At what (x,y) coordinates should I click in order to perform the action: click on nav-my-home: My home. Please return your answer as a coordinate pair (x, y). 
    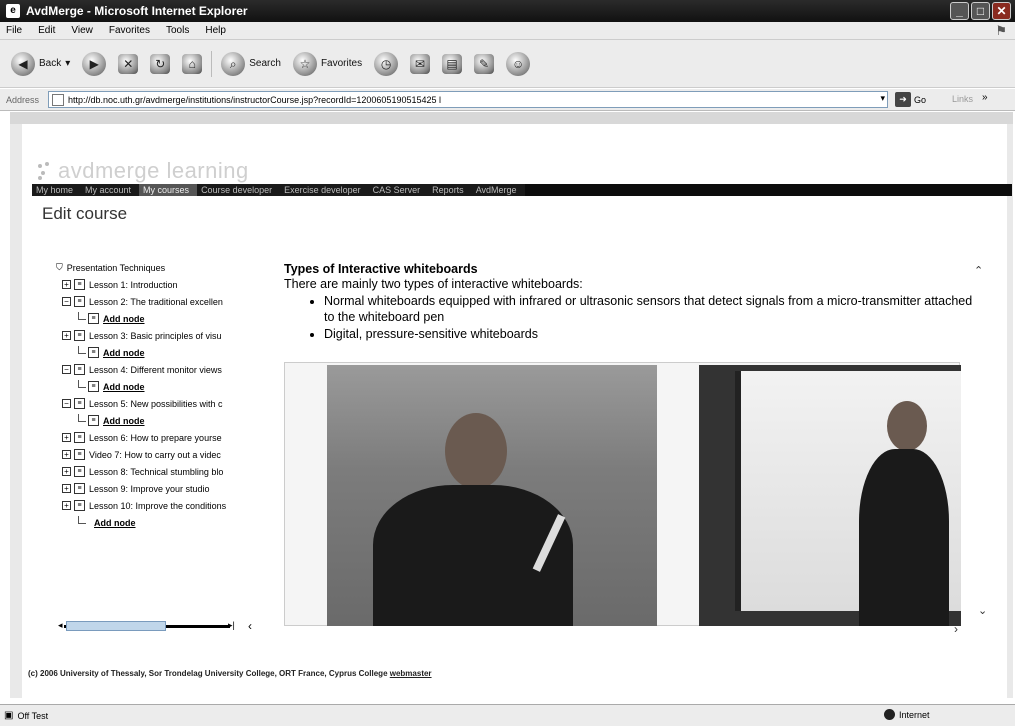
    Looking at the image, I should click on (56, 190).